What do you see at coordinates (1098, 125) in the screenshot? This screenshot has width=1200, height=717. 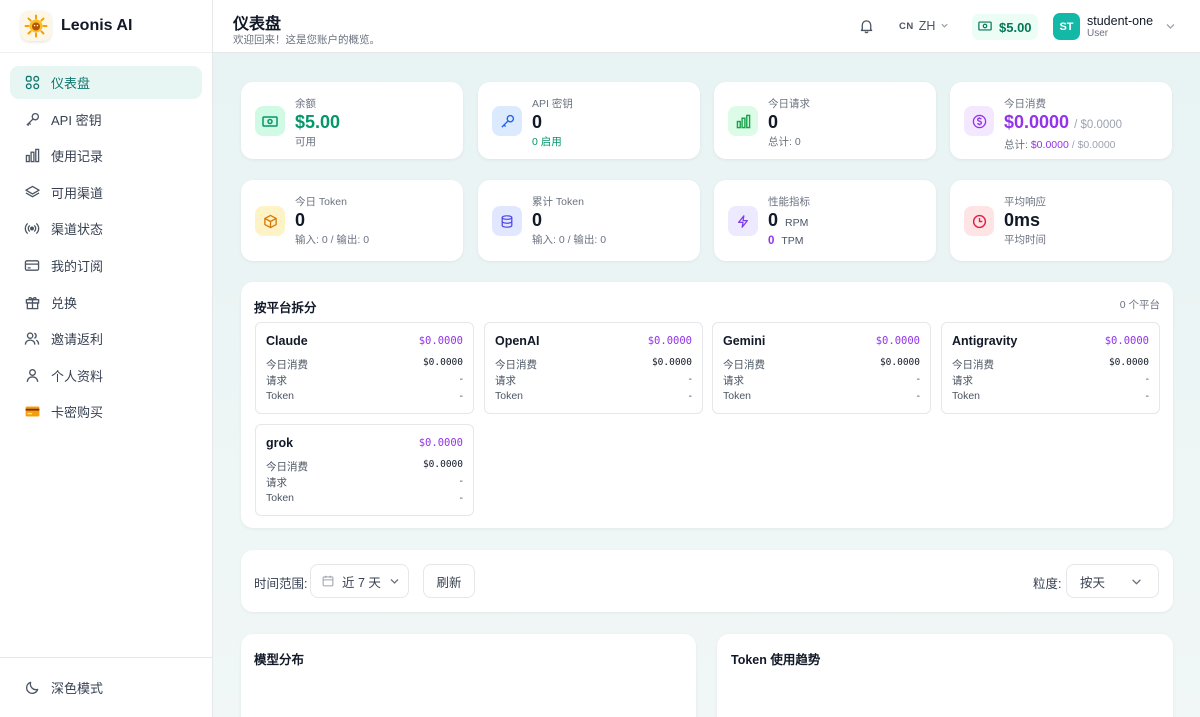 I see `stat-value-total: / $0.0000` at bounding box center [1098, 125].